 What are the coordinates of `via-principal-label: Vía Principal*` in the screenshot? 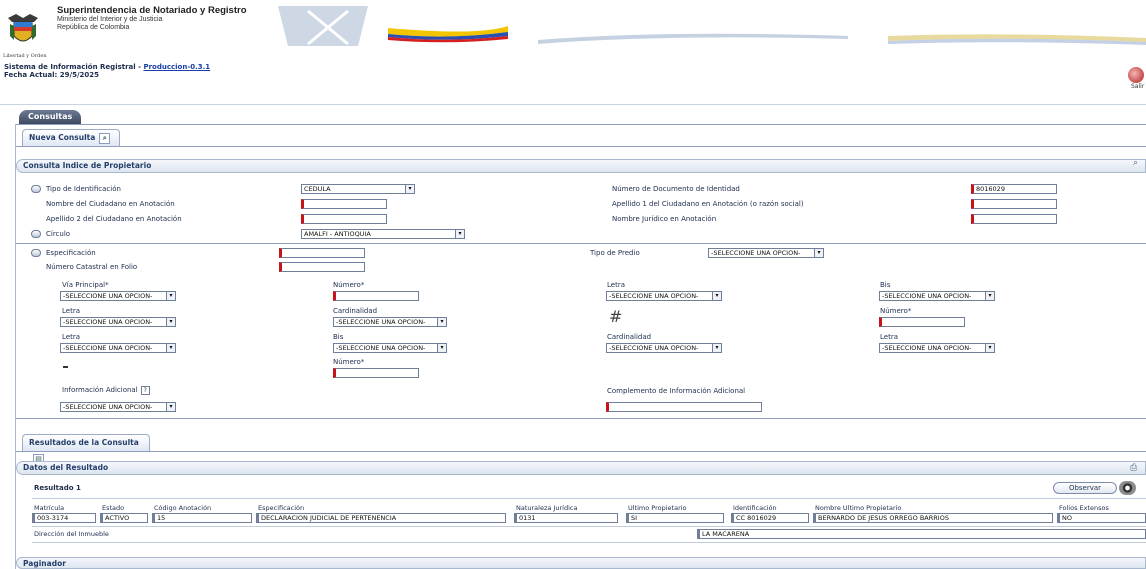 It's located at (85, 285).